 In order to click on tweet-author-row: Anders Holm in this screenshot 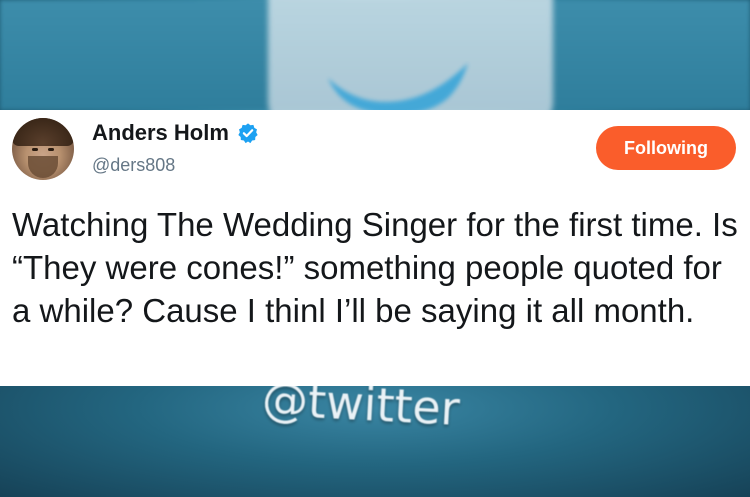, I will do `click(175, 133)`.